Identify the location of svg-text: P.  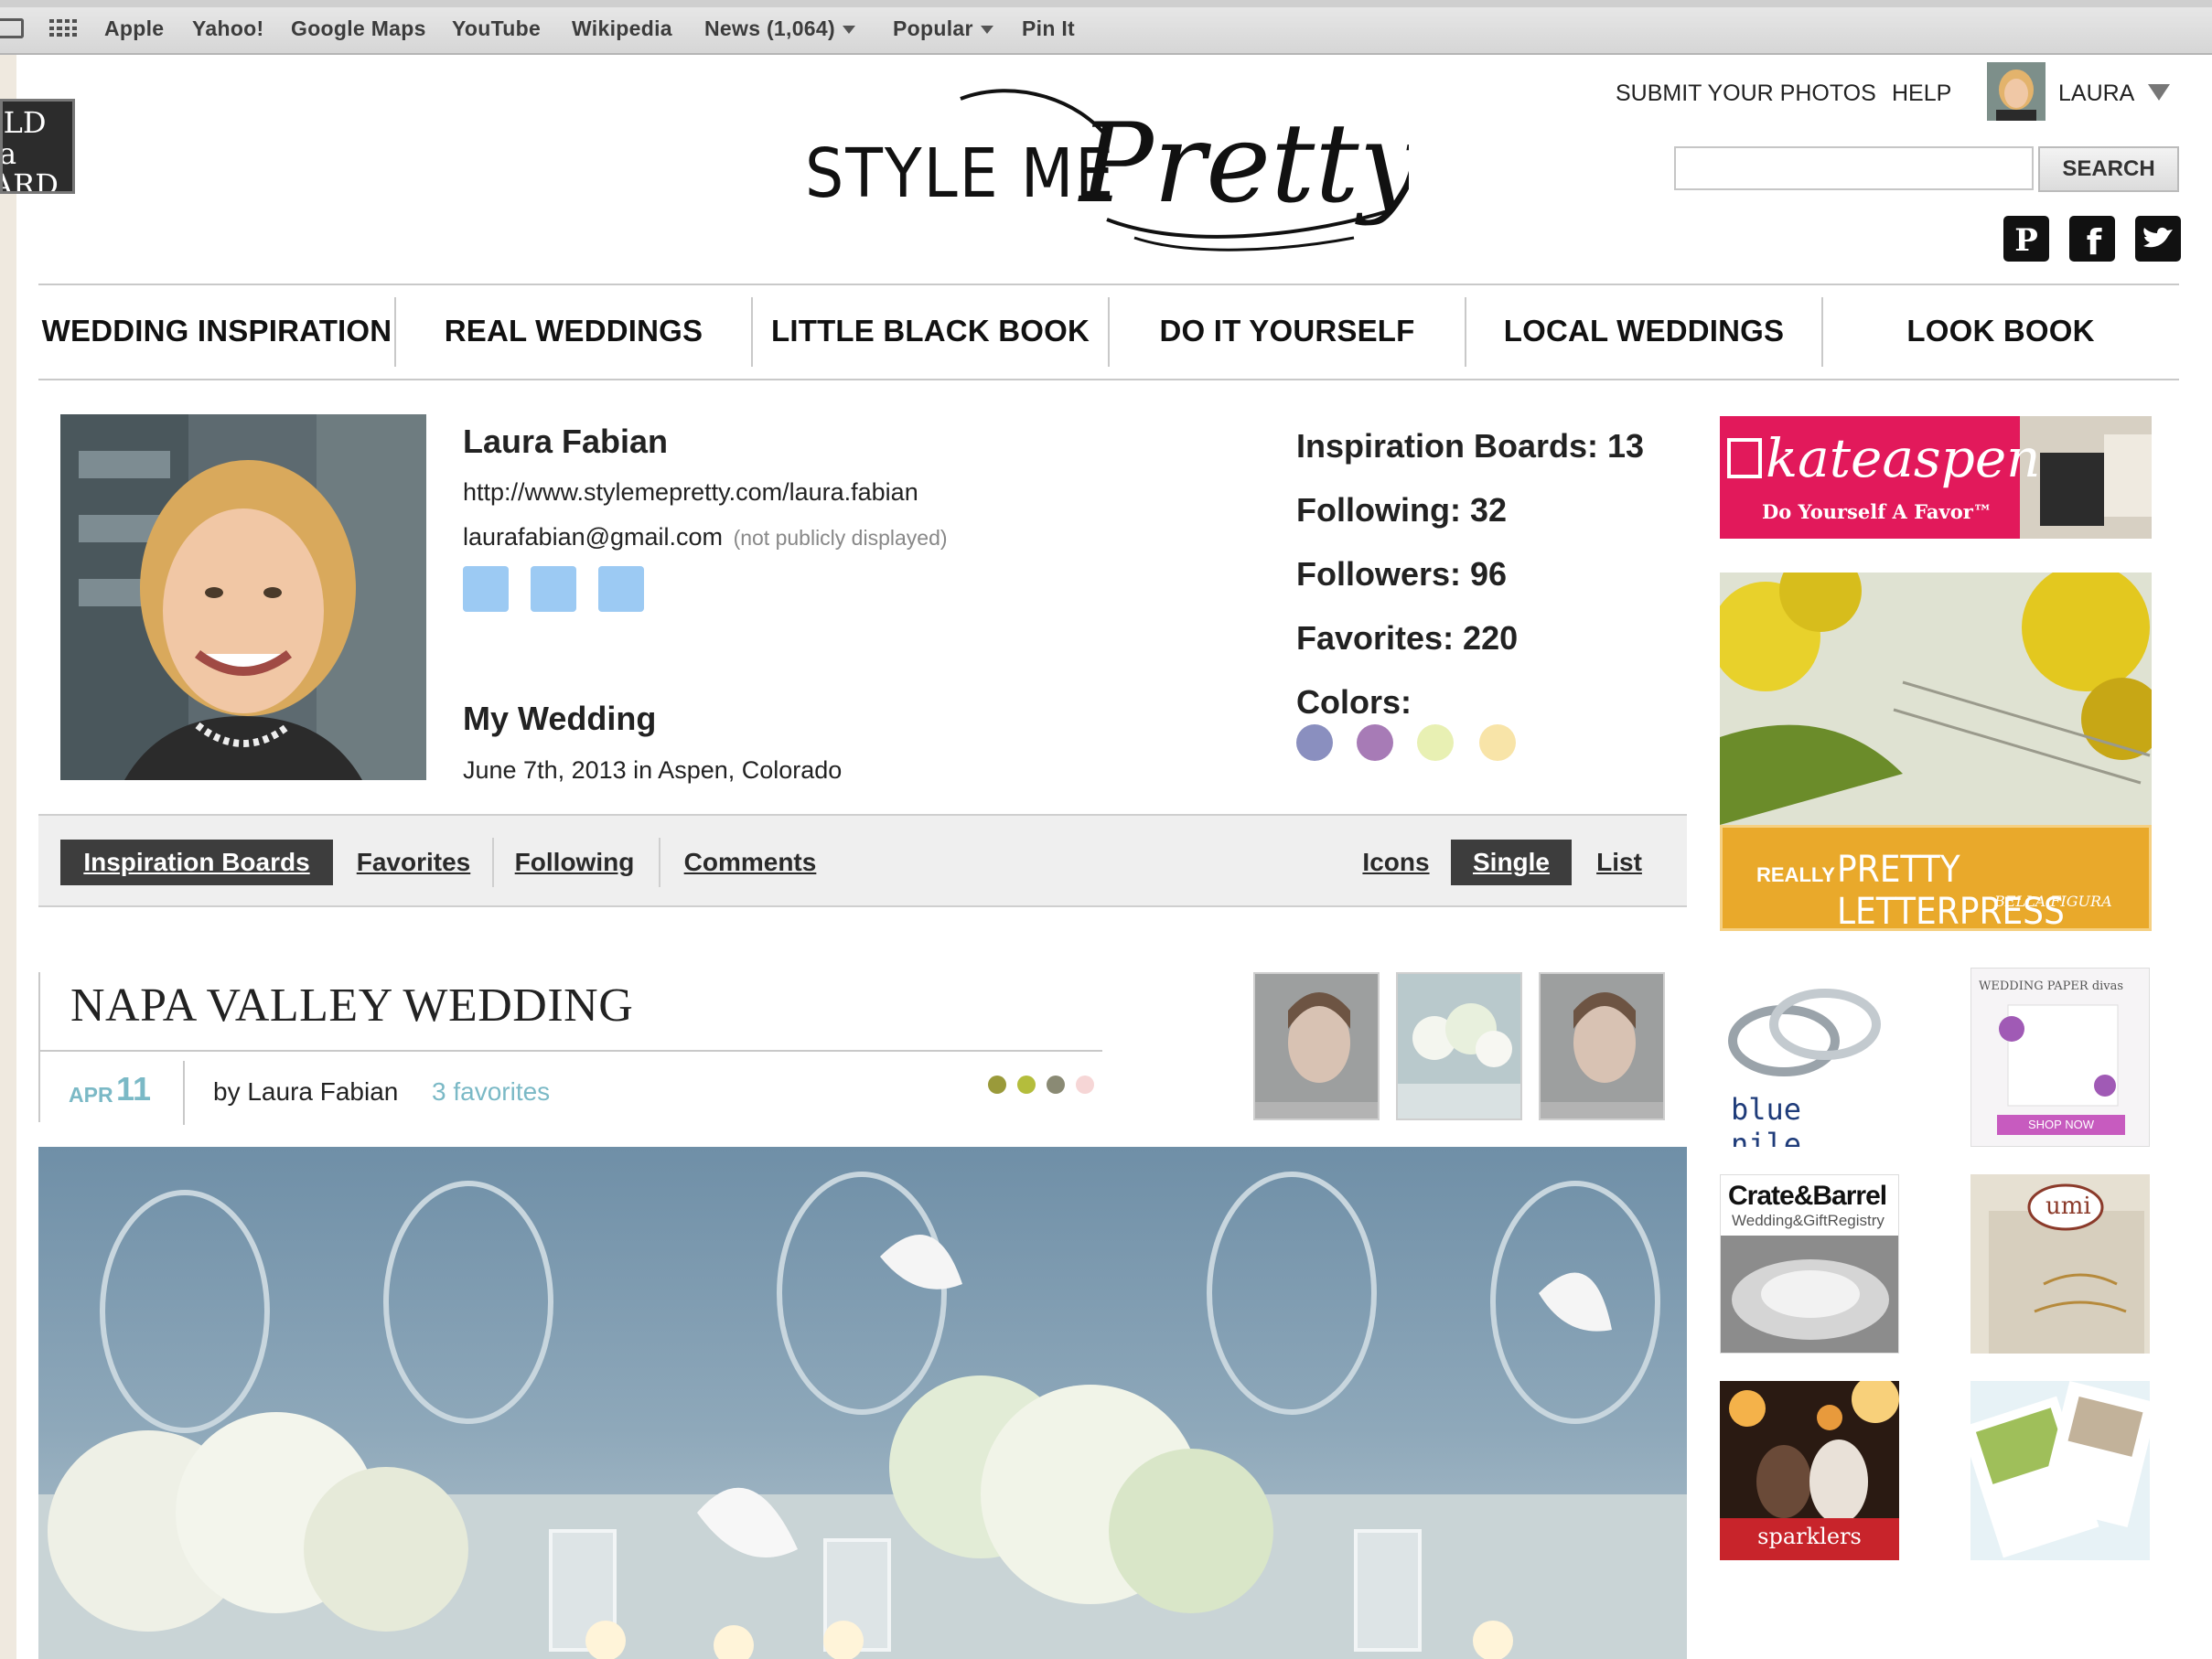
(2026, 241).